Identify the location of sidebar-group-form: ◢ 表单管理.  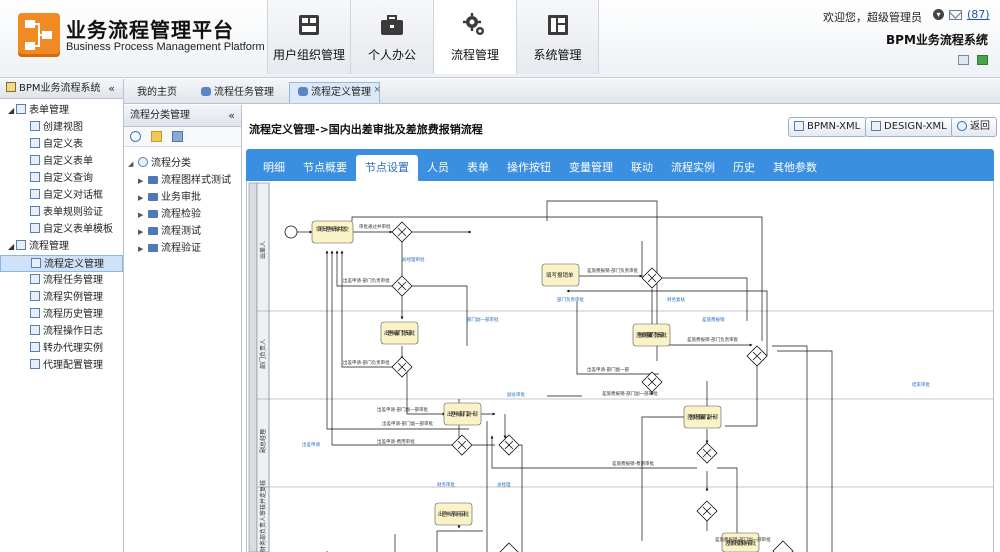
(61, 110).